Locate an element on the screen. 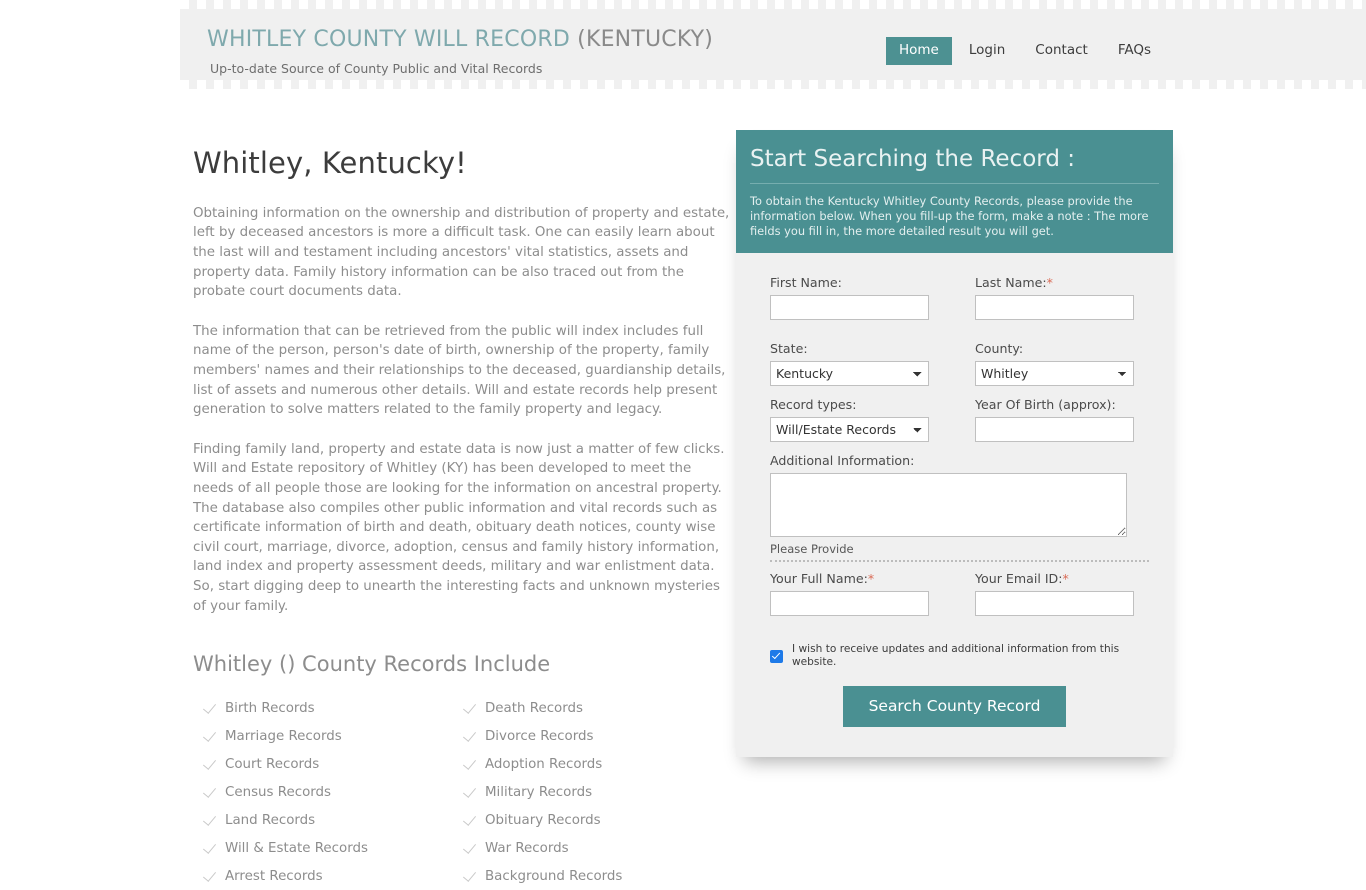 The width and height of the screenshot is (1366, 890). list-item-label: Land Records is located at coordinates (270, 820).